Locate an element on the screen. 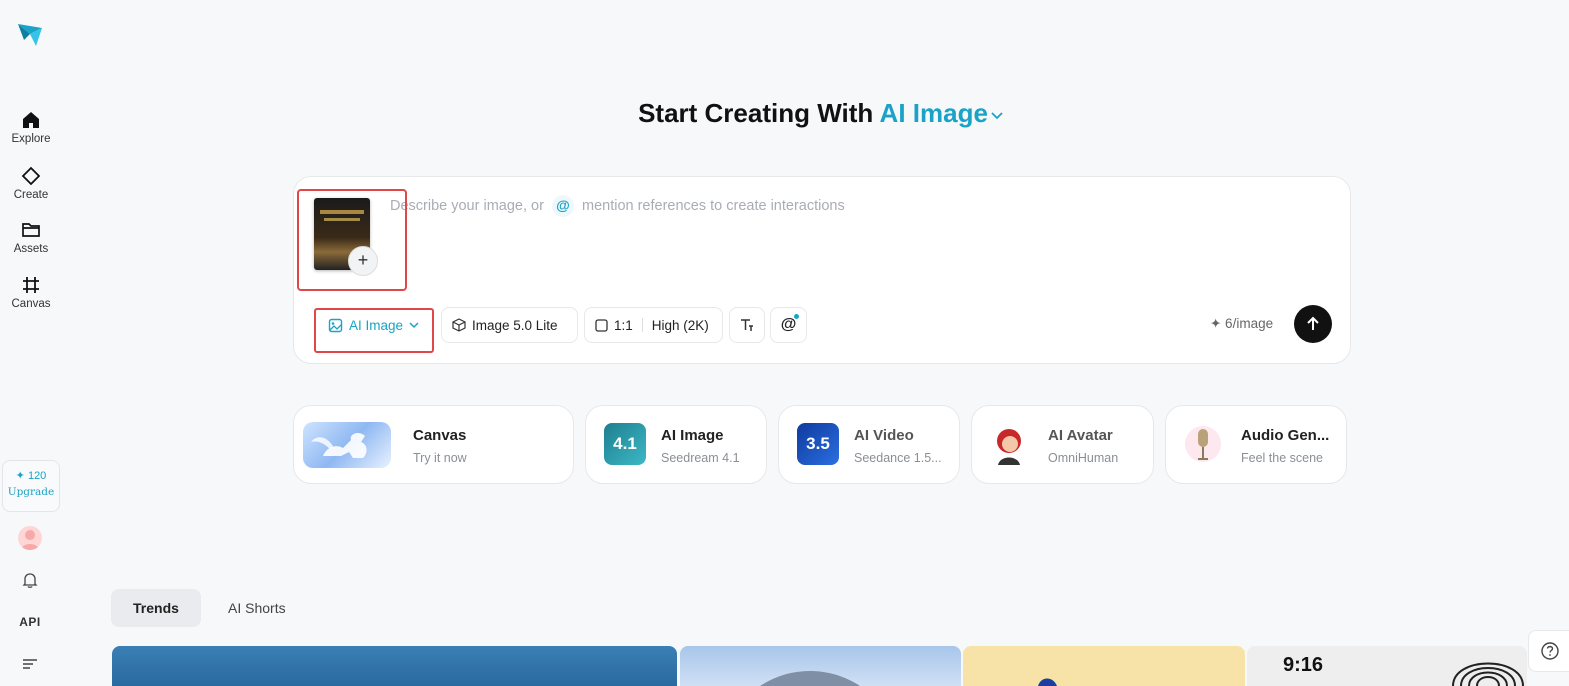  sidebar-item-label: Explore is located at coordinates (31, 139).